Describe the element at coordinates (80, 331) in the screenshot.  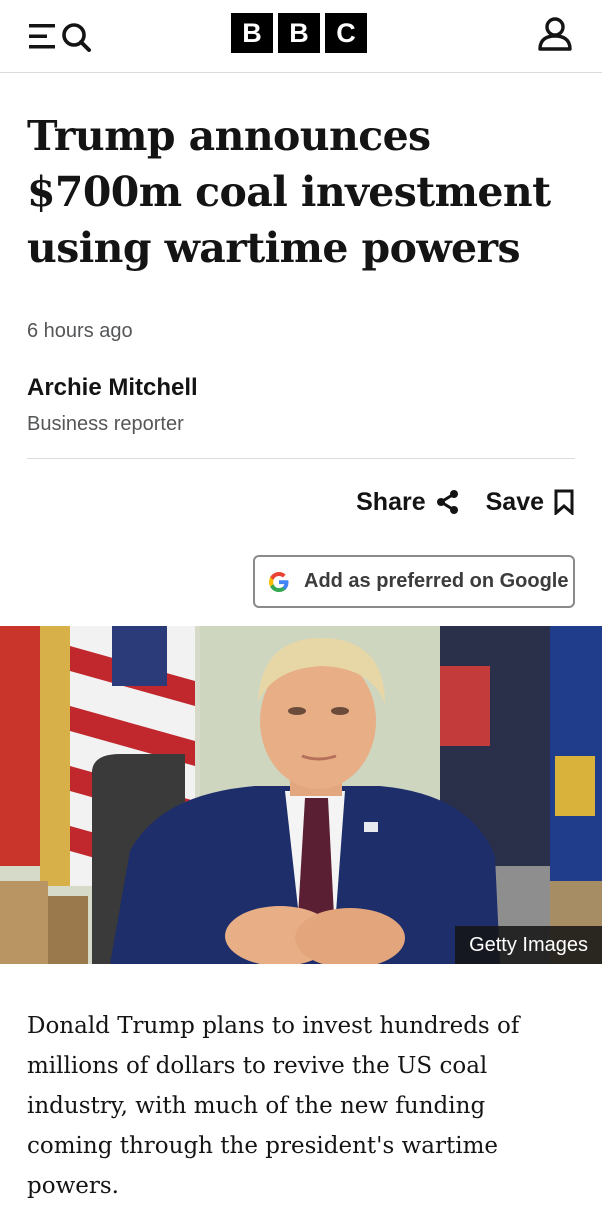
I see `article-timestamp: 6 hours ago` at that location.